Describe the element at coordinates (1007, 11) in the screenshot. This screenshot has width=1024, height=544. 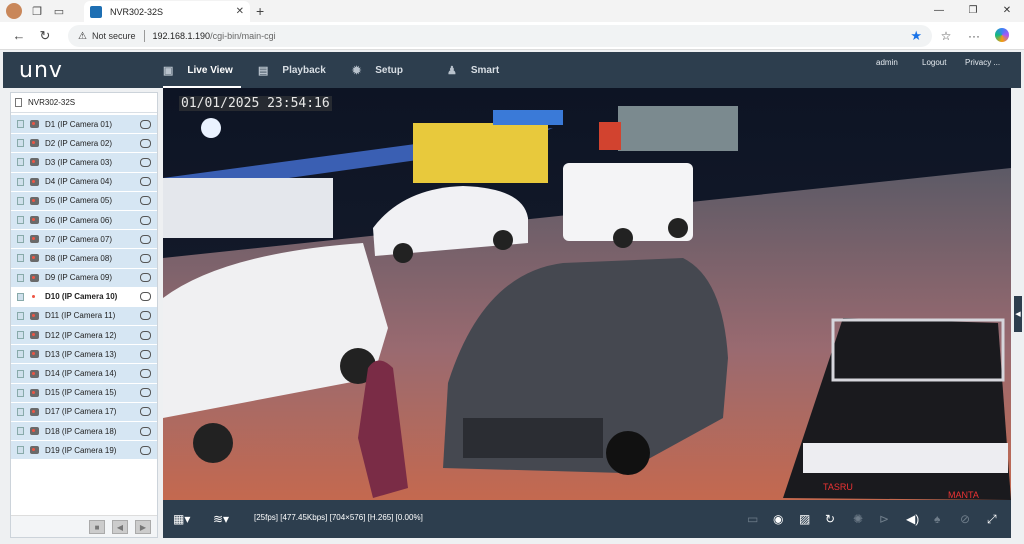
I see `close-window-icon: ✕` at that location.